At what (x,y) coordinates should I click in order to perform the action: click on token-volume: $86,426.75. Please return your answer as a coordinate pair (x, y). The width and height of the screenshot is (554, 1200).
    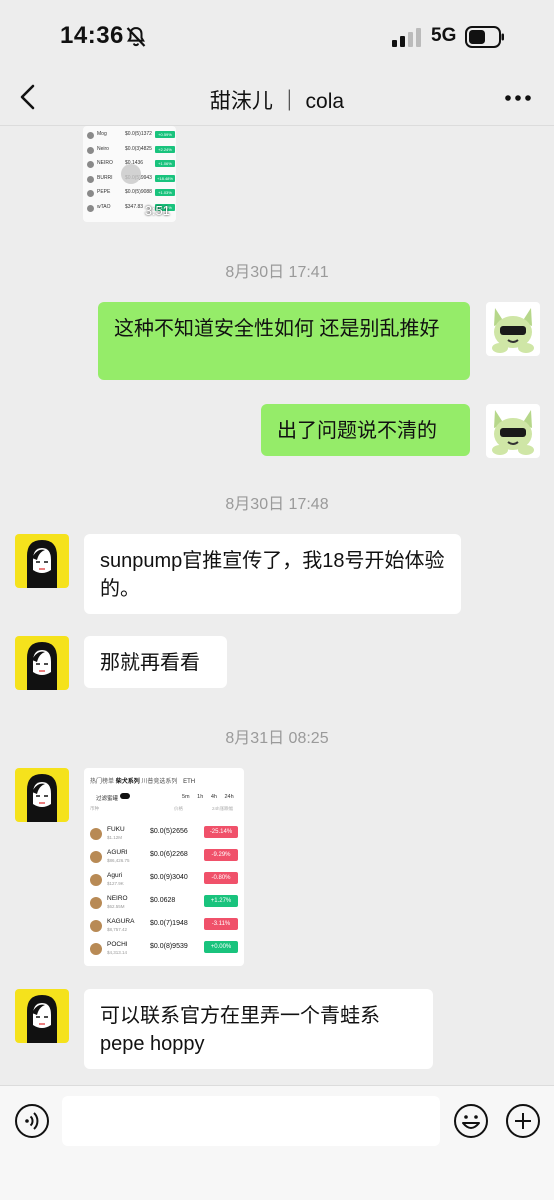
    Looking at the image, I should click on (118, 860).